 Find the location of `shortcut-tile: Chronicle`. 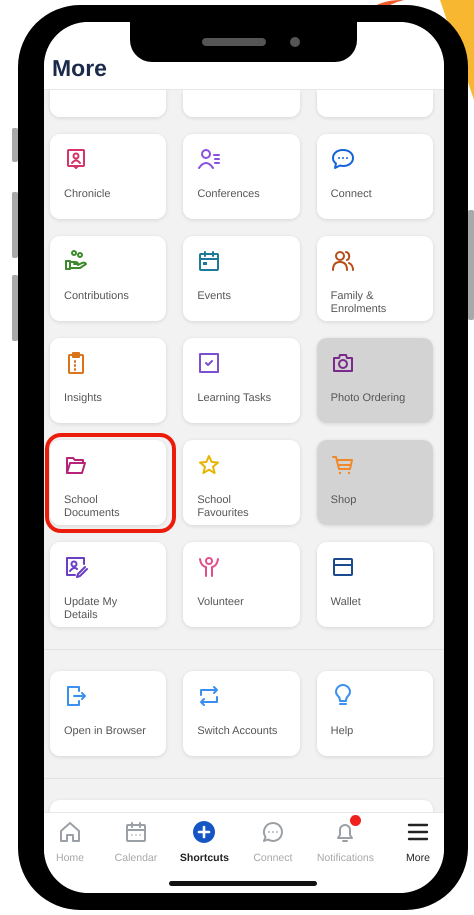

shortcut-tile: Chronicle is located at coordinates (108, 176).